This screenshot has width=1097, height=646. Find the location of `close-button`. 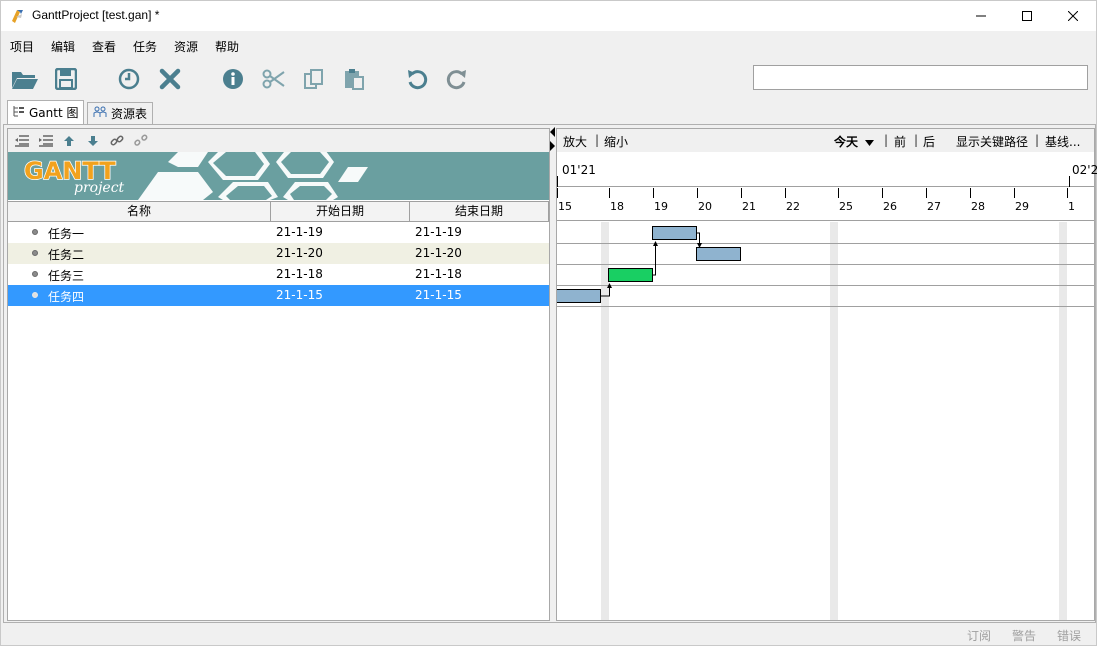

close-button is located at coordinates (1073, 16).